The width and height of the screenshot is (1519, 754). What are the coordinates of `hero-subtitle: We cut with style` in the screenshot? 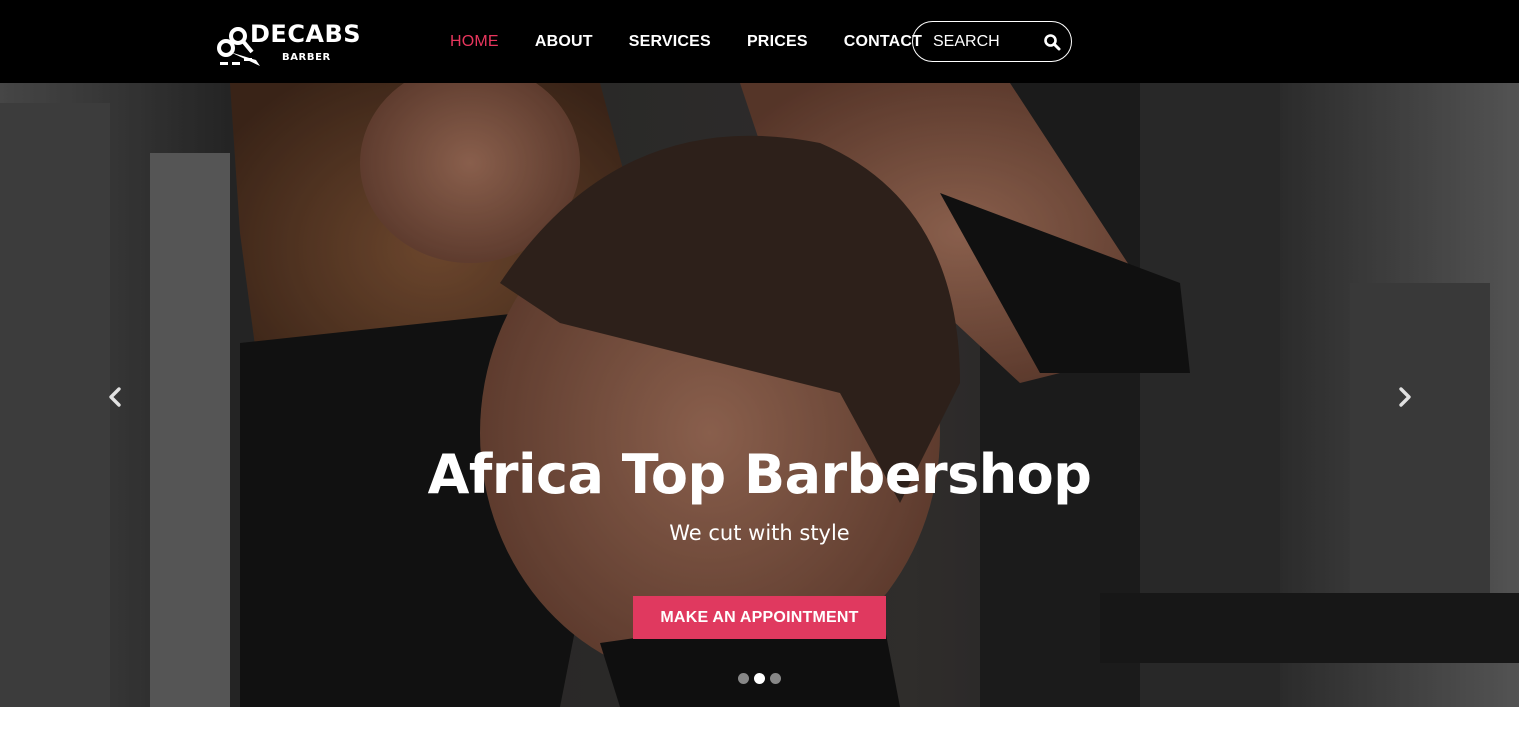 It's located at (759, 533).